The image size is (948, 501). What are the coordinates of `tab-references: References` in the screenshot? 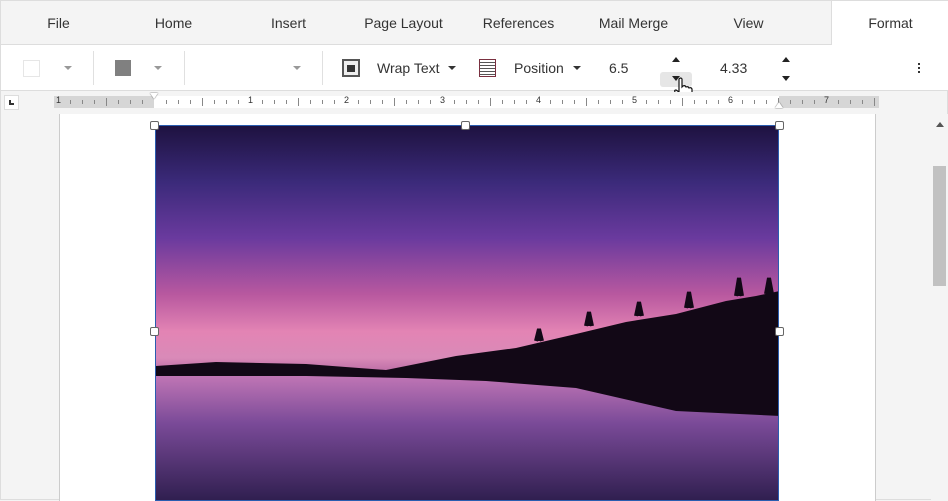 It's located at (518, 23).